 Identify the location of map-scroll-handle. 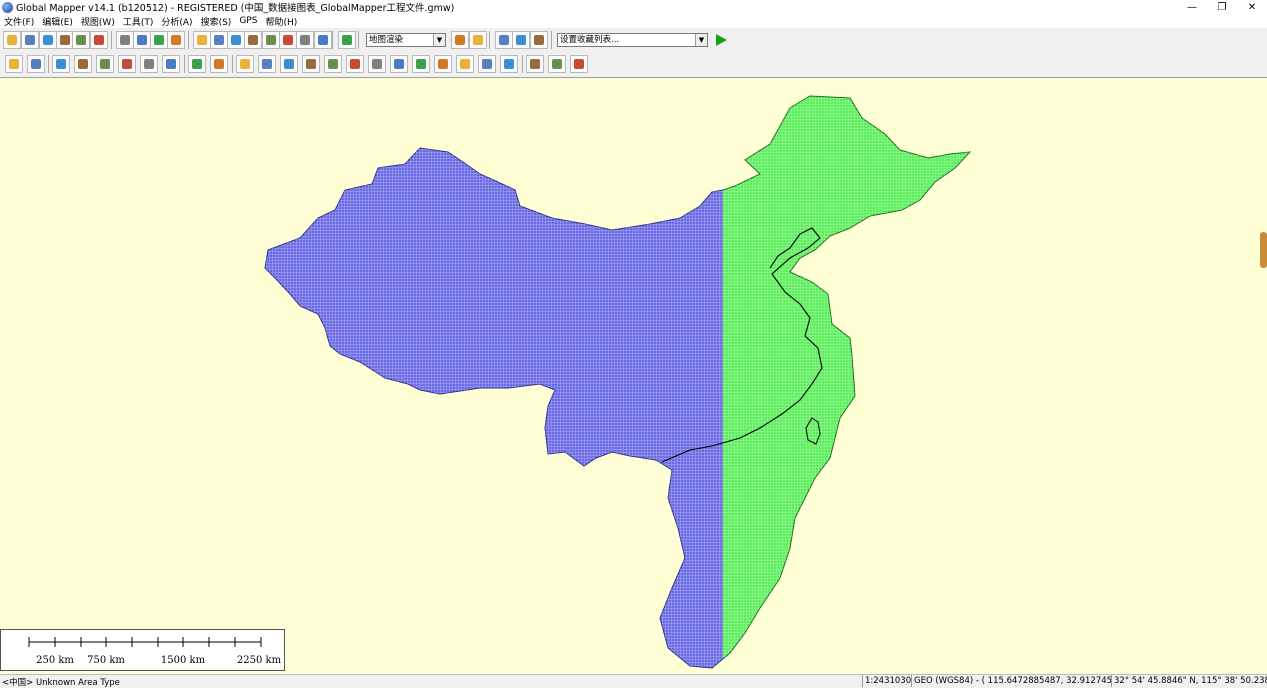
(1263, 250).